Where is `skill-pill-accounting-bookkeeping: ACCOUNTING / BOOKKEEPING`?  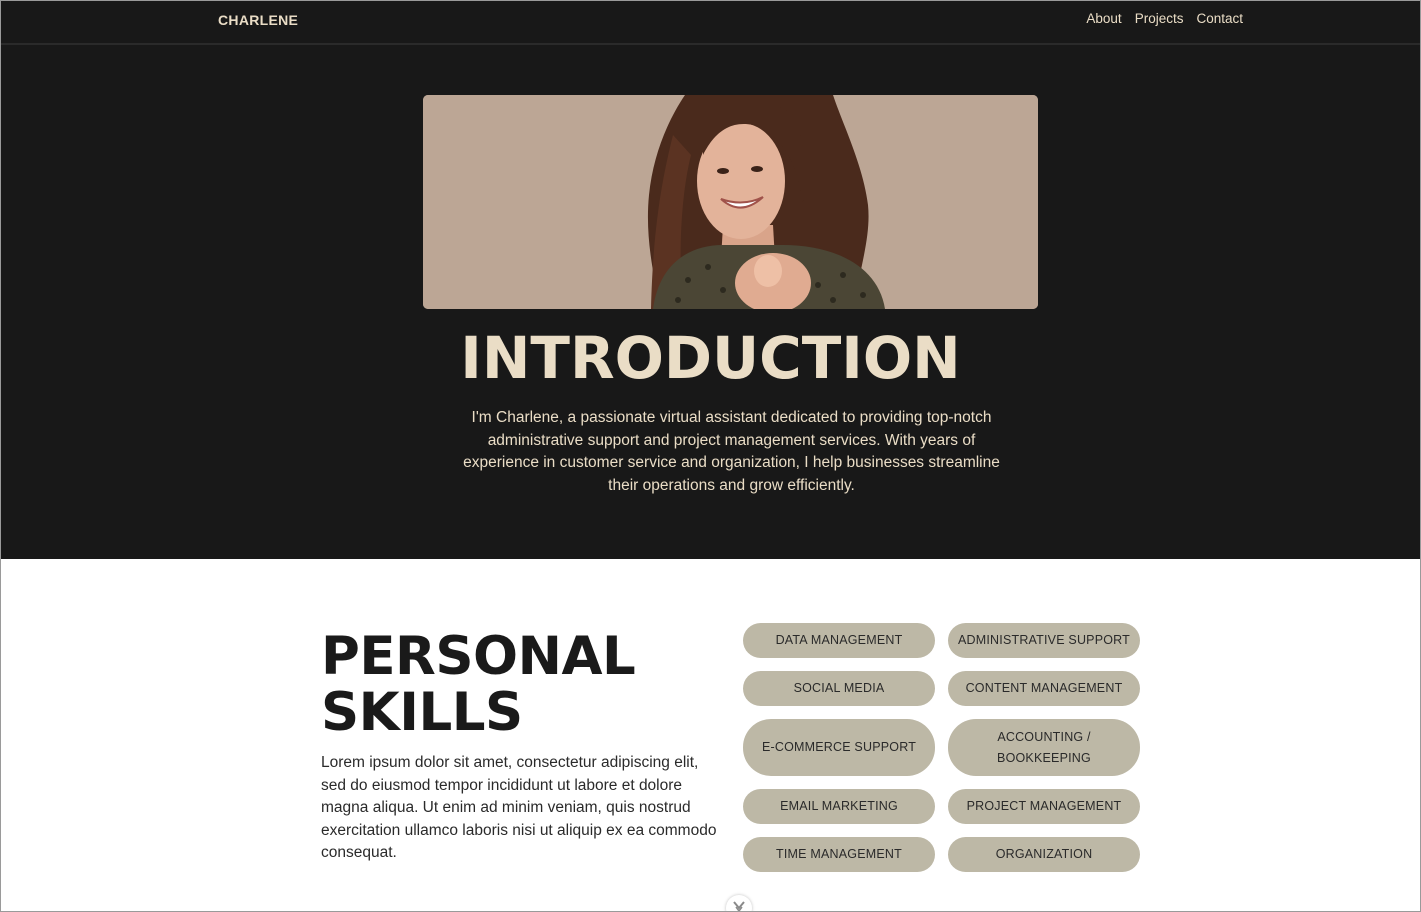 skill-pill-accounting-bookkeeping: ACCOUNTING / BOOKKEEPING is located at coordinates (1044, 747).